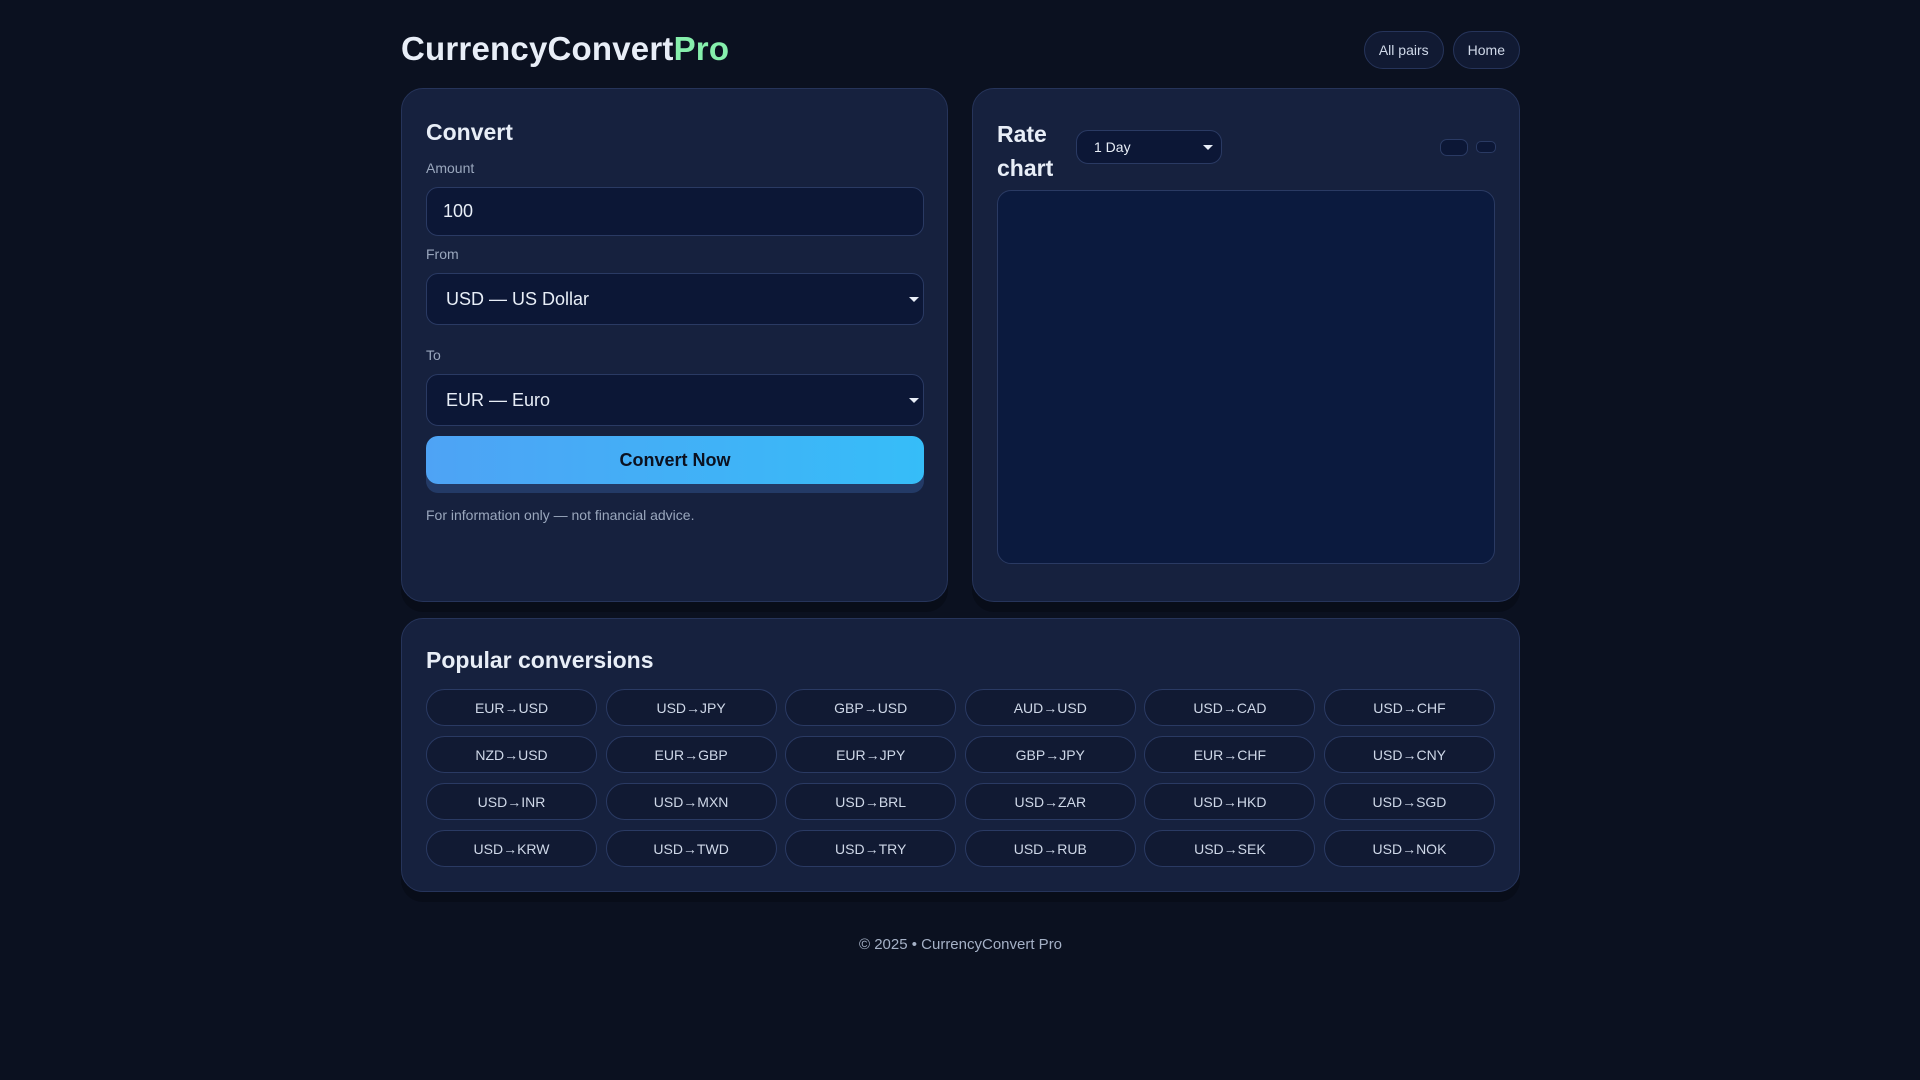  Describe the element at coordinates (1486, 147) in the screenshot. I see `chart-option-button` at that location.